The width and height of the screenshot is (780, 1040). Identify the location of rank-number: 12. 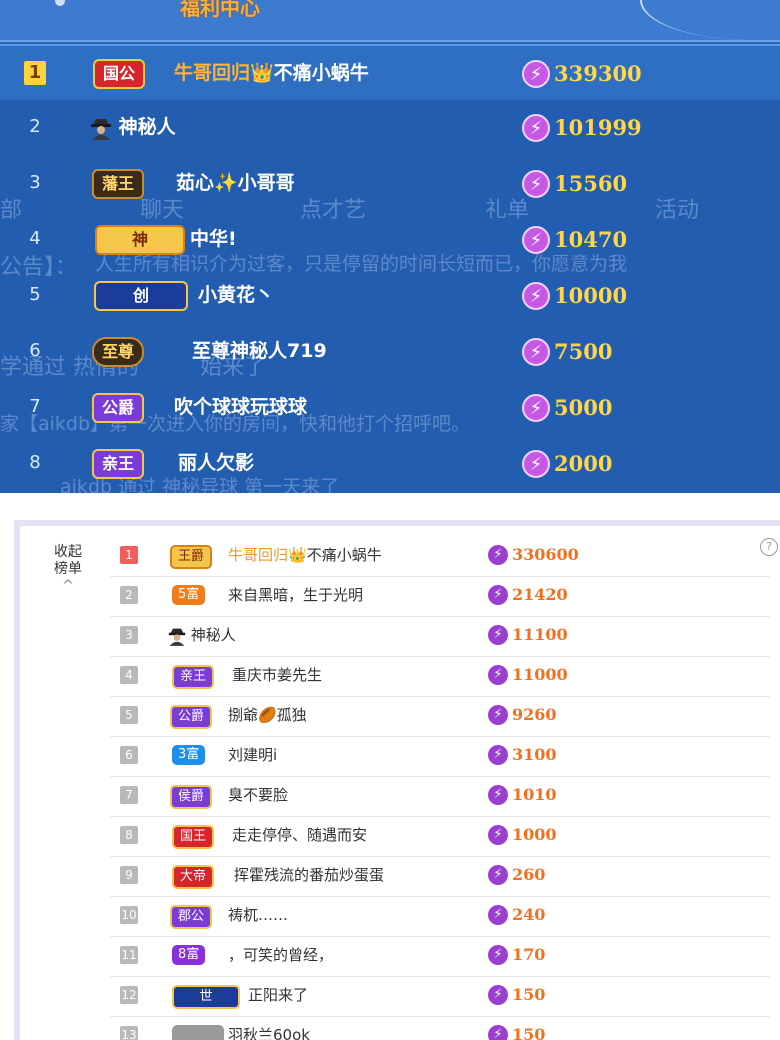
(129, 995).